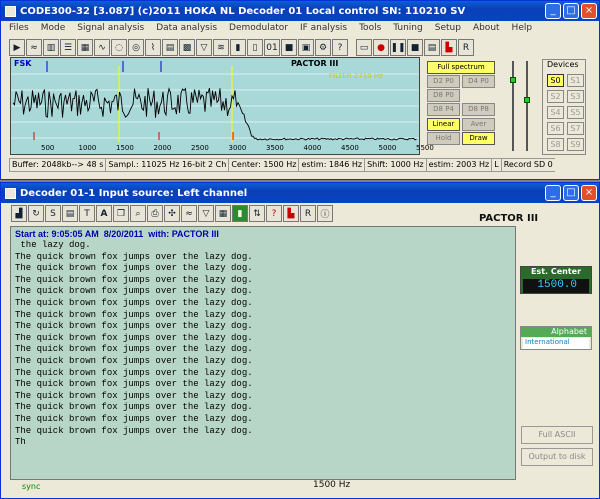 This screenshot has height=499, width=600. I want to click on stop-icon: ■, so click(289, 47).